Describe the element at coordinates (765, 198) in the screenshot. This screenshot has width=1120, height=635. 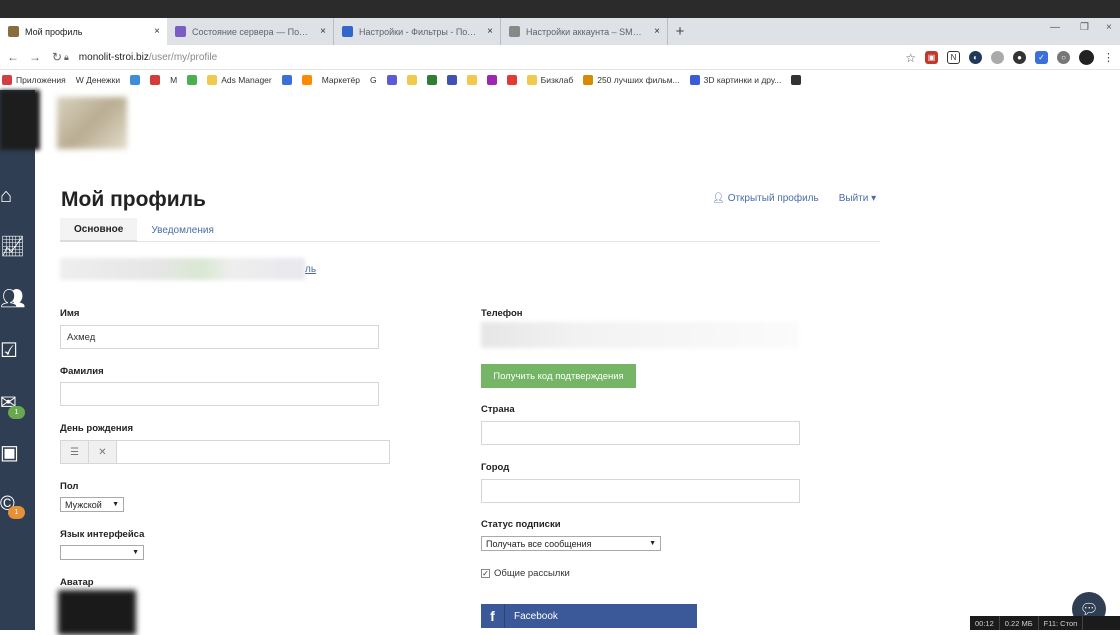
I see `open-profile-link: 👤︎ Открытый профиль` at that location.